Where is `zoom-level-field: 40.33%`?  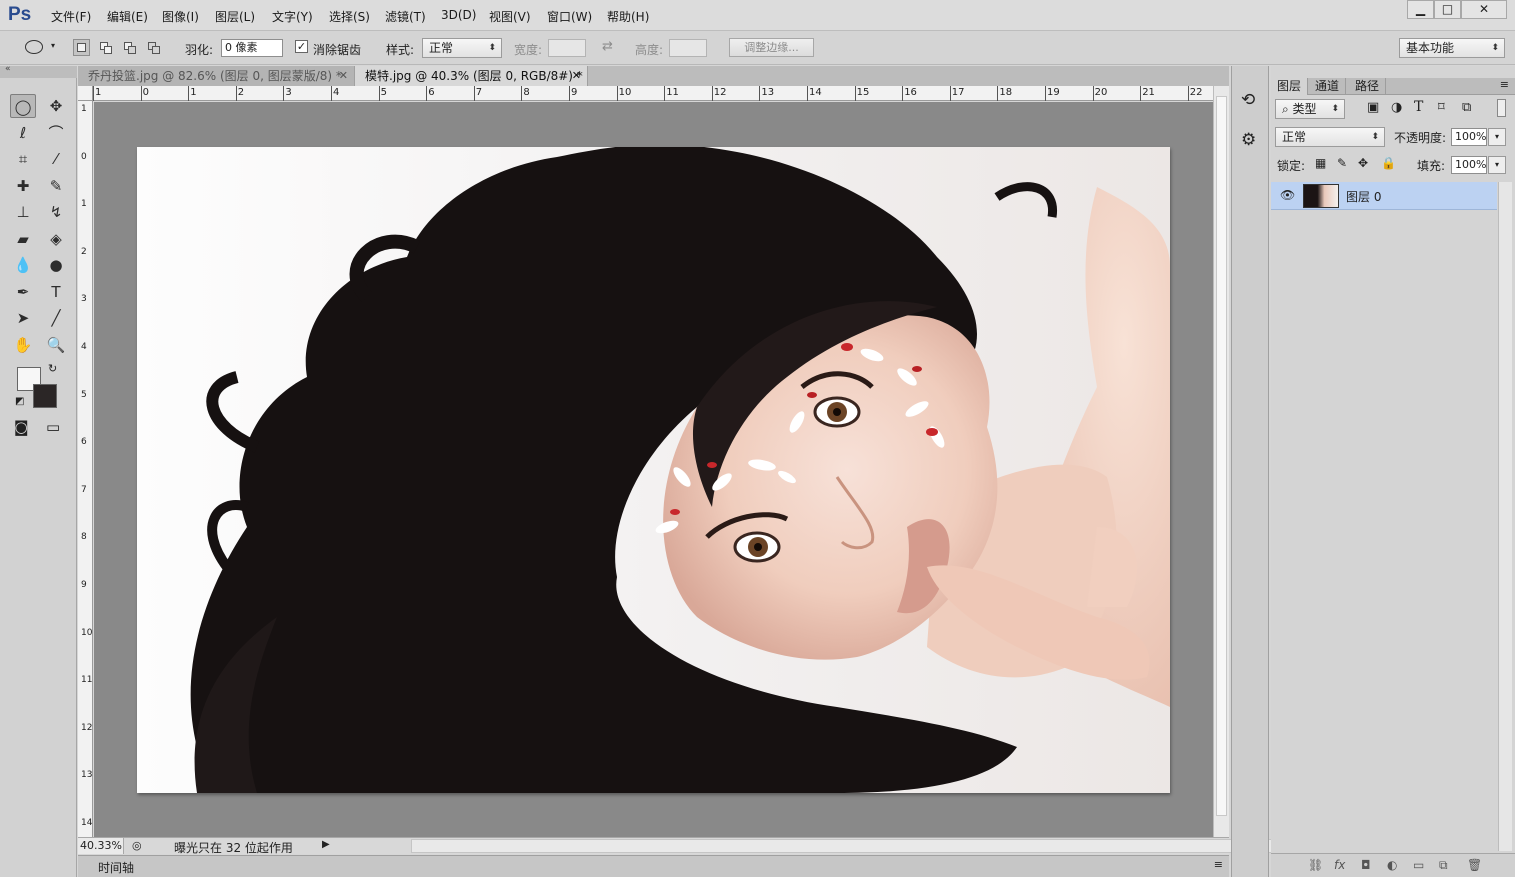
zoom-level-field: 40.33% is located at coordinates (101, 846).